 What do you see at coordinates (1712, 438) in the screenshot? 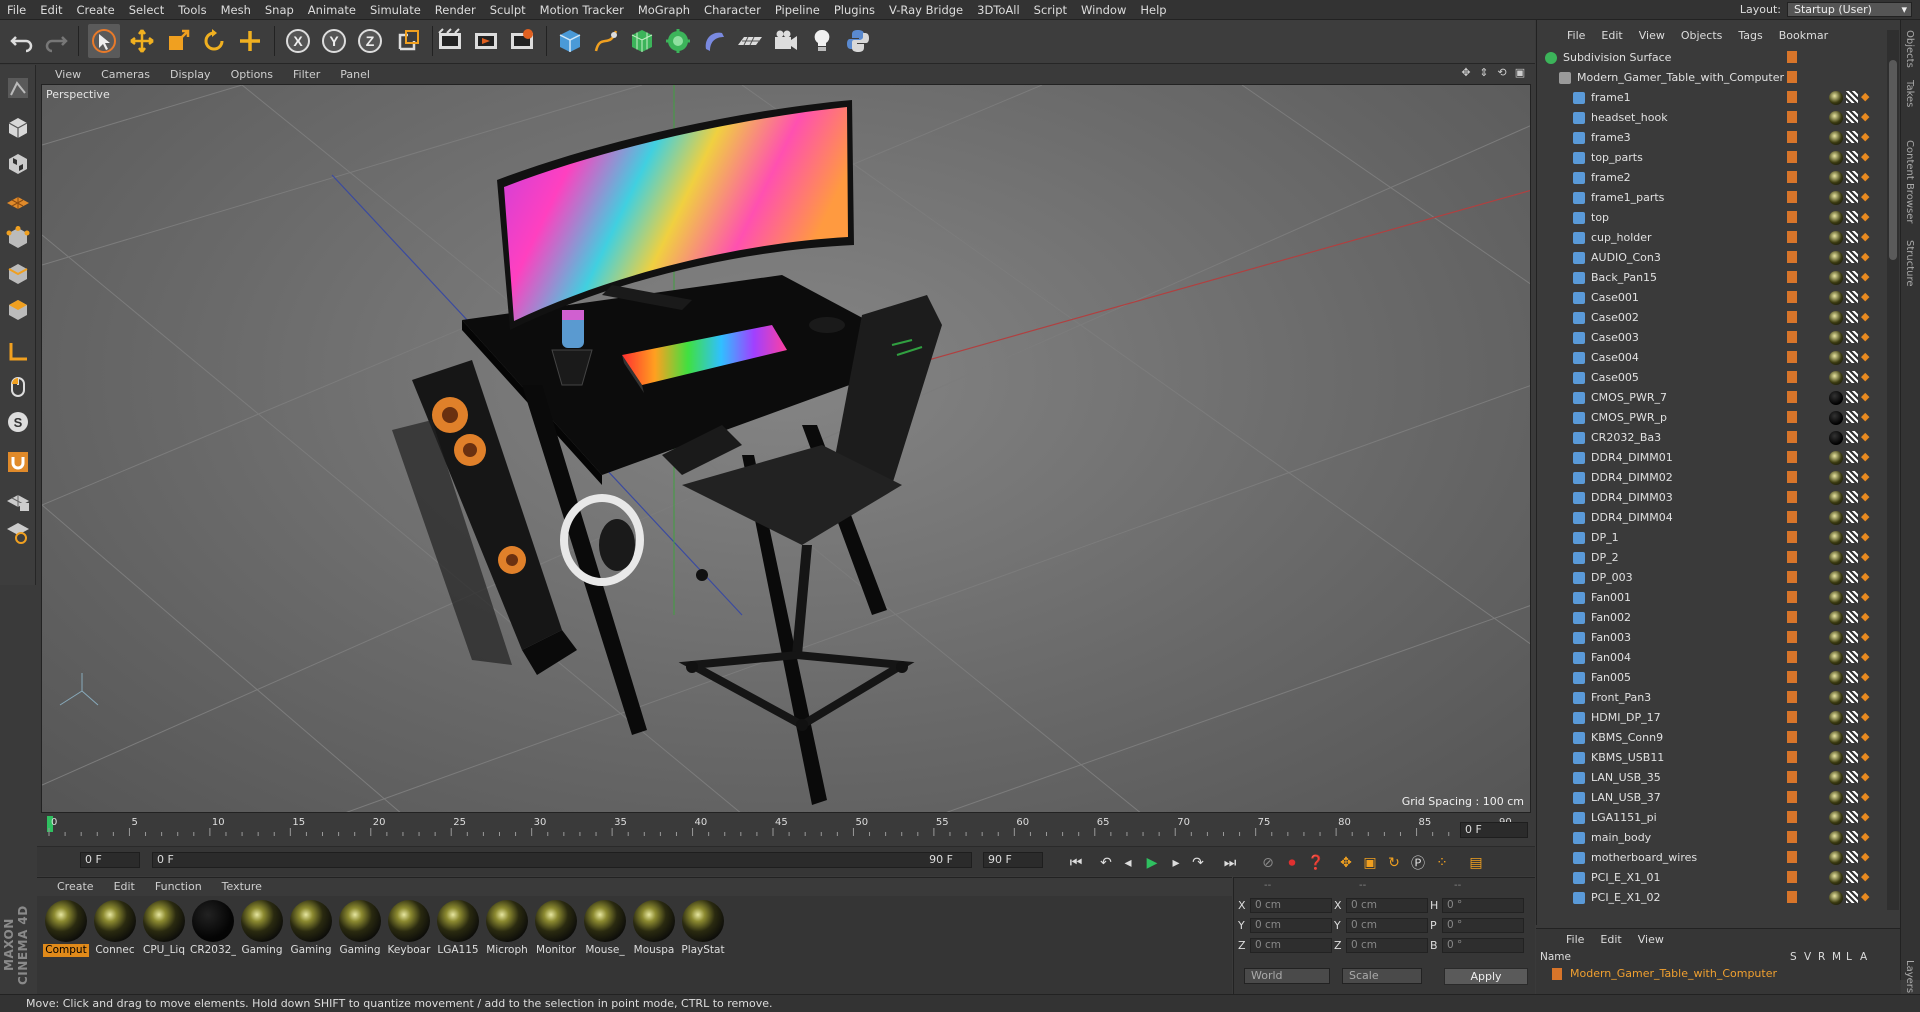
I see `object-row: CR2032_Ba3 ◆` at bounding box center [1712, 438].